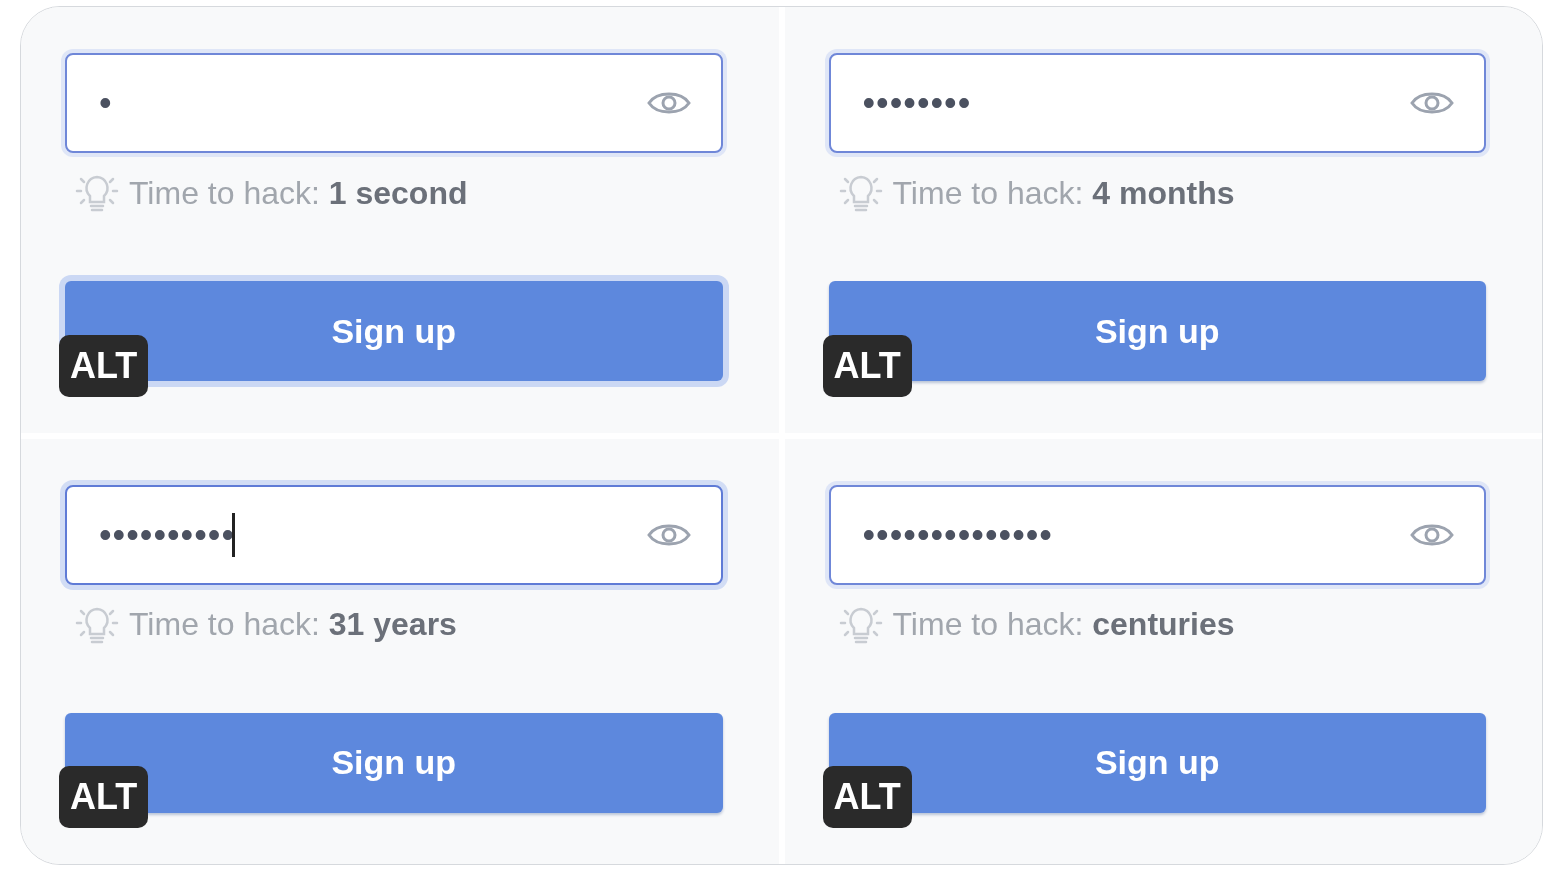 This screenshot has width=1559, height=890. I want to click on time-to-hack-text: Time to hack: 1 second, so click(298, 193).